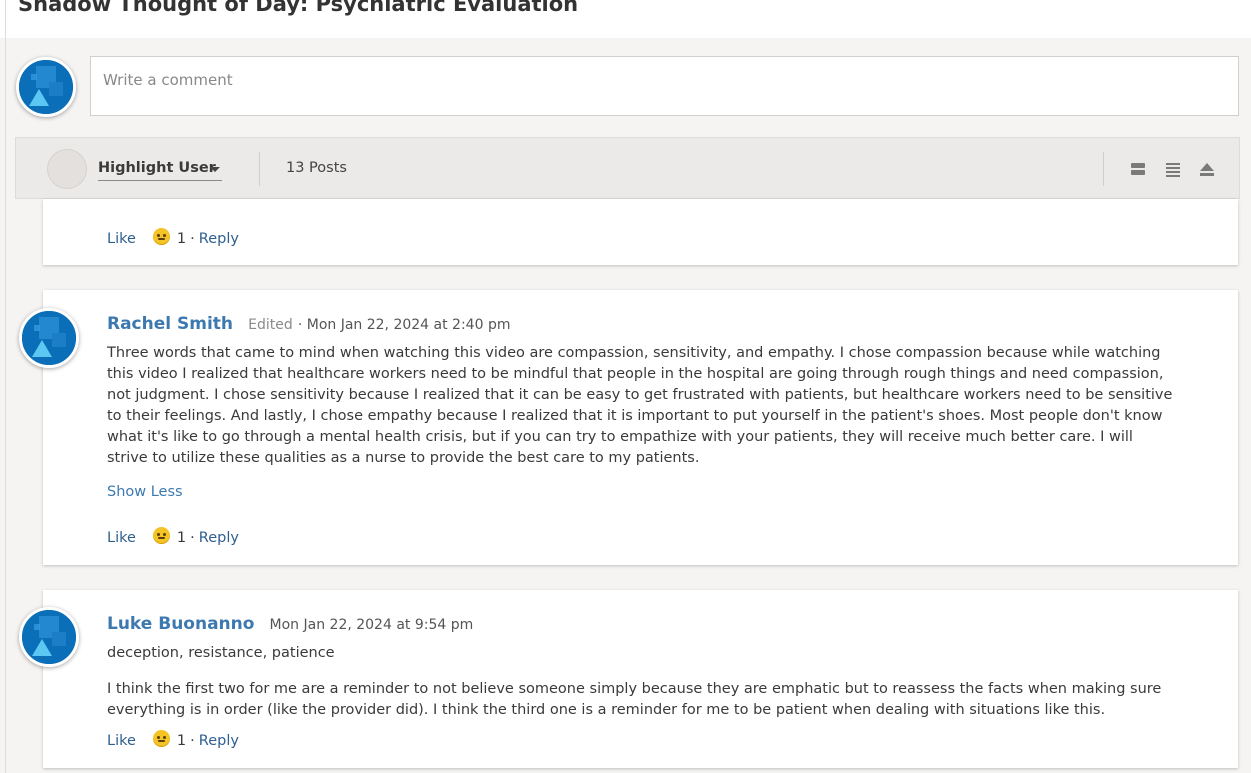 Image resolution: width=1251 pixels, height=773 pixels. What do you see at coordinates (170, 324) in the screenshot?
I see `author-name: Rachel Smith` at bounding box center [170, 324].